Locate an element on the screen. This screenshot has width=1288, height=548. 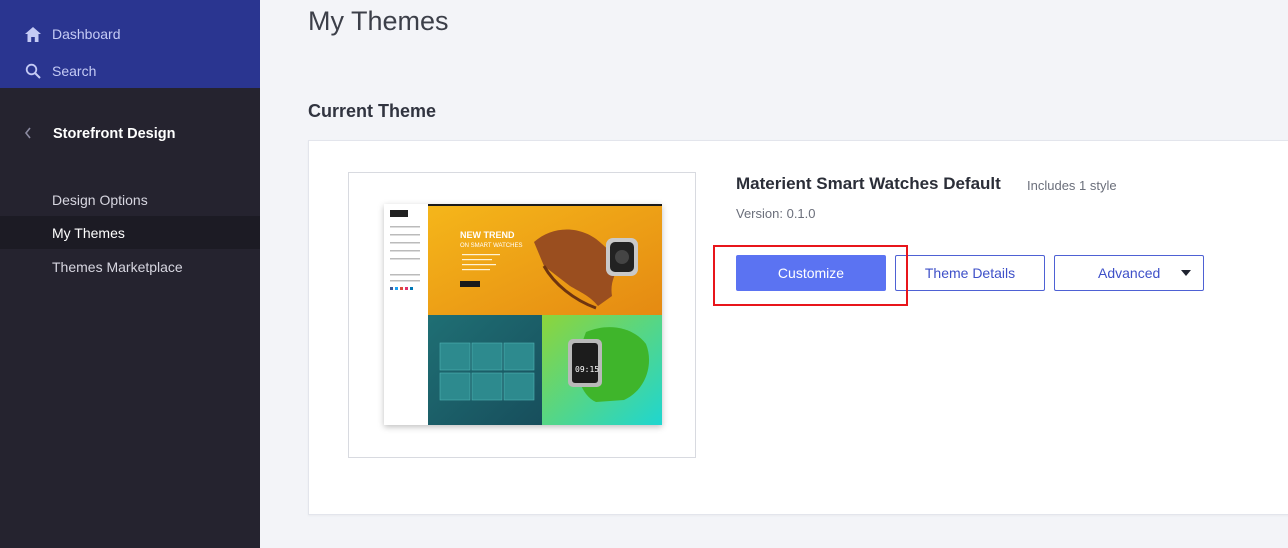
preview-hero-subtitle: ON SMART WATCHES is located at coordinates (491, 246).